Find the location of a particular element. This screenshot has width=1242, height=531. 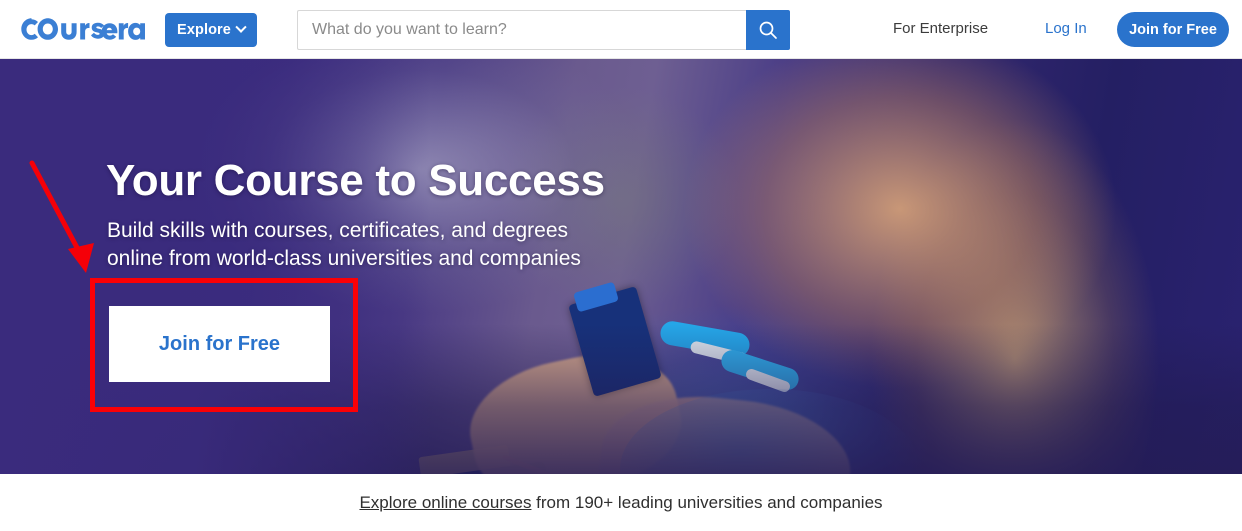

explore-online-courses-link: Explore online courses is located at coordinates (445, 502).